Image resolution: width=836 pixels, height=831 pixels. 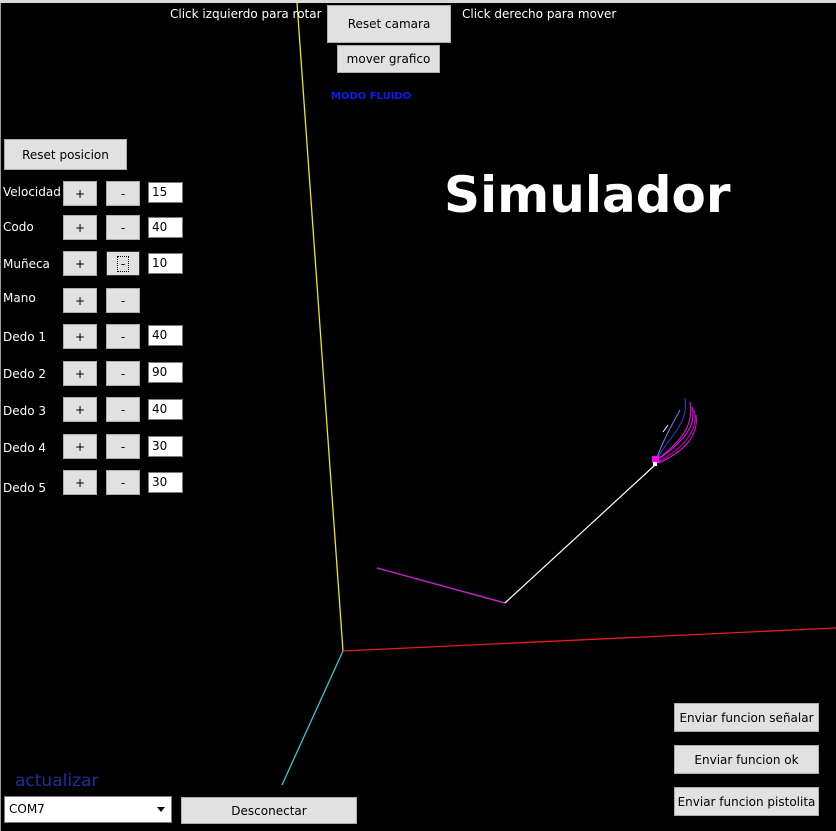 I want to click on dedo-5-plus-button: +, so click(x=80, y=482).